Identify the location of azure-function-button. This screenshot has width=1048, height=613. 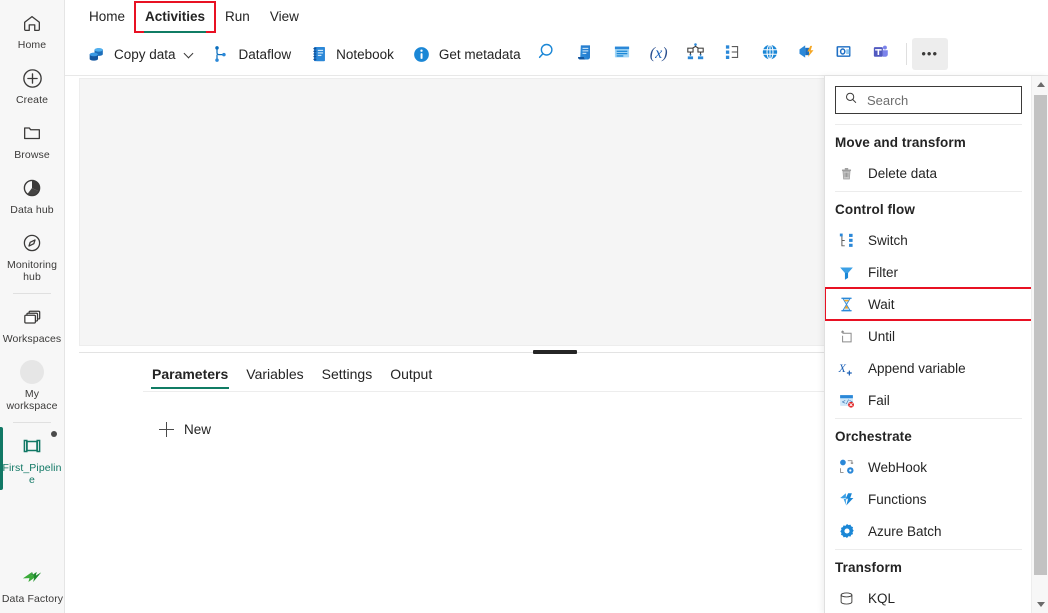
(807, 54).